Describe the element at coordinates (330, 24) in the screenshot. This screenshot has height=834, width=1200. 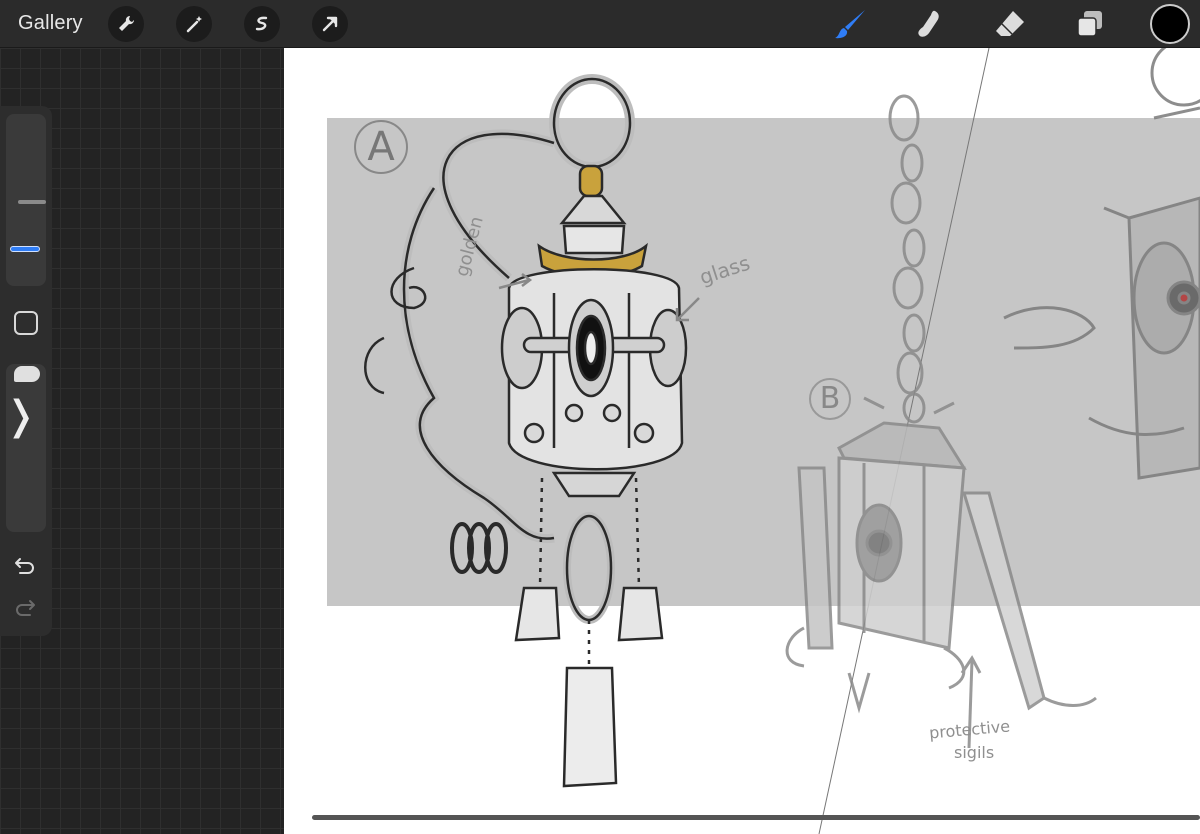
I see `transform-arrow-icon` at that location.